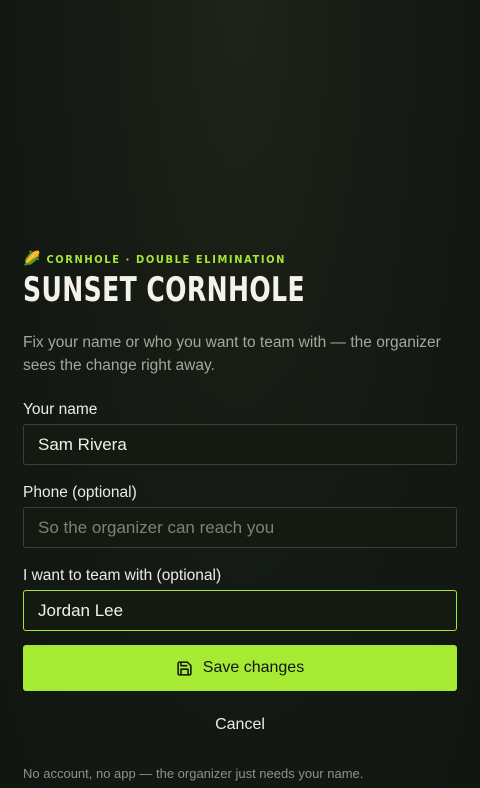 The height and width of the screenshot is (788, 480). What do you see at coordinates (253, 667) in the screenshot?
I see `save-changes-label: Save changes` at bounding box center [253, 667].